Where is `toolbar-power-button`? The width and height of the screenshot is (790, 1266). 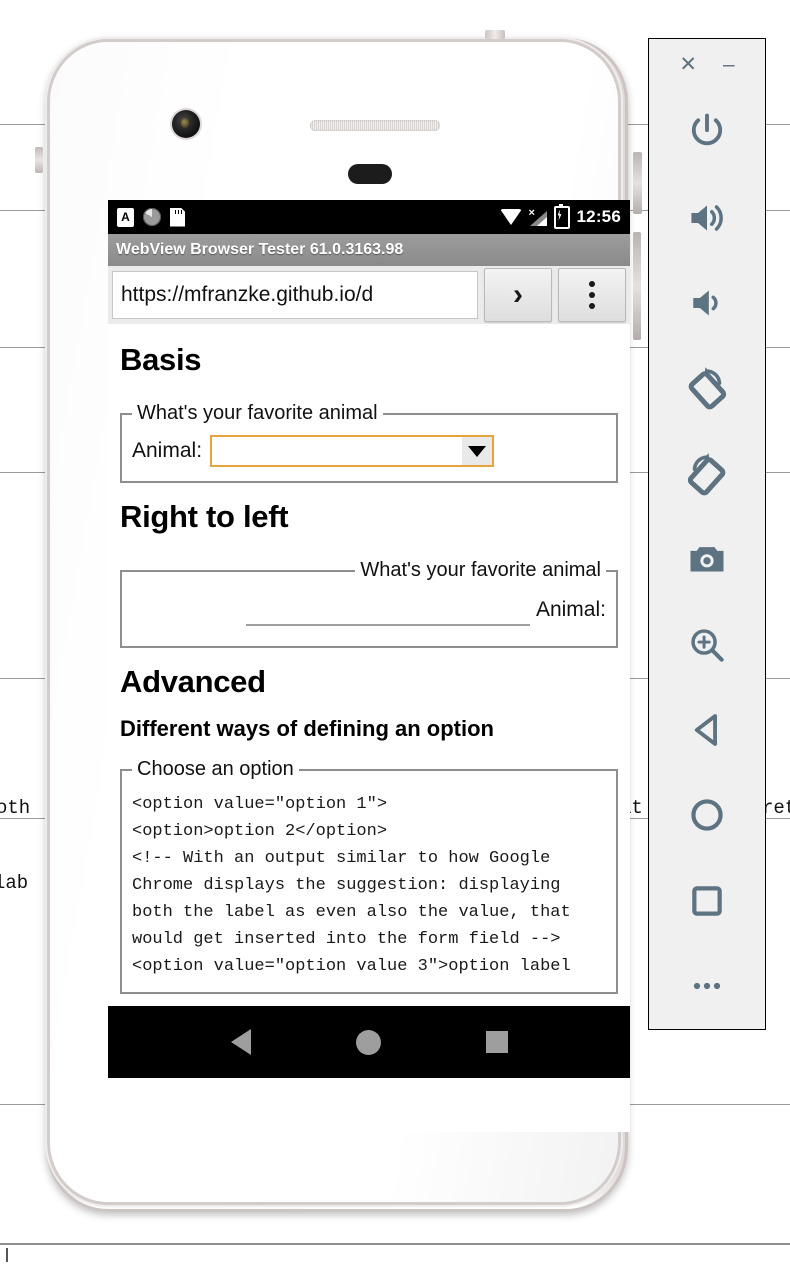 toolbar-power-button is located at coordinates (707, 131).